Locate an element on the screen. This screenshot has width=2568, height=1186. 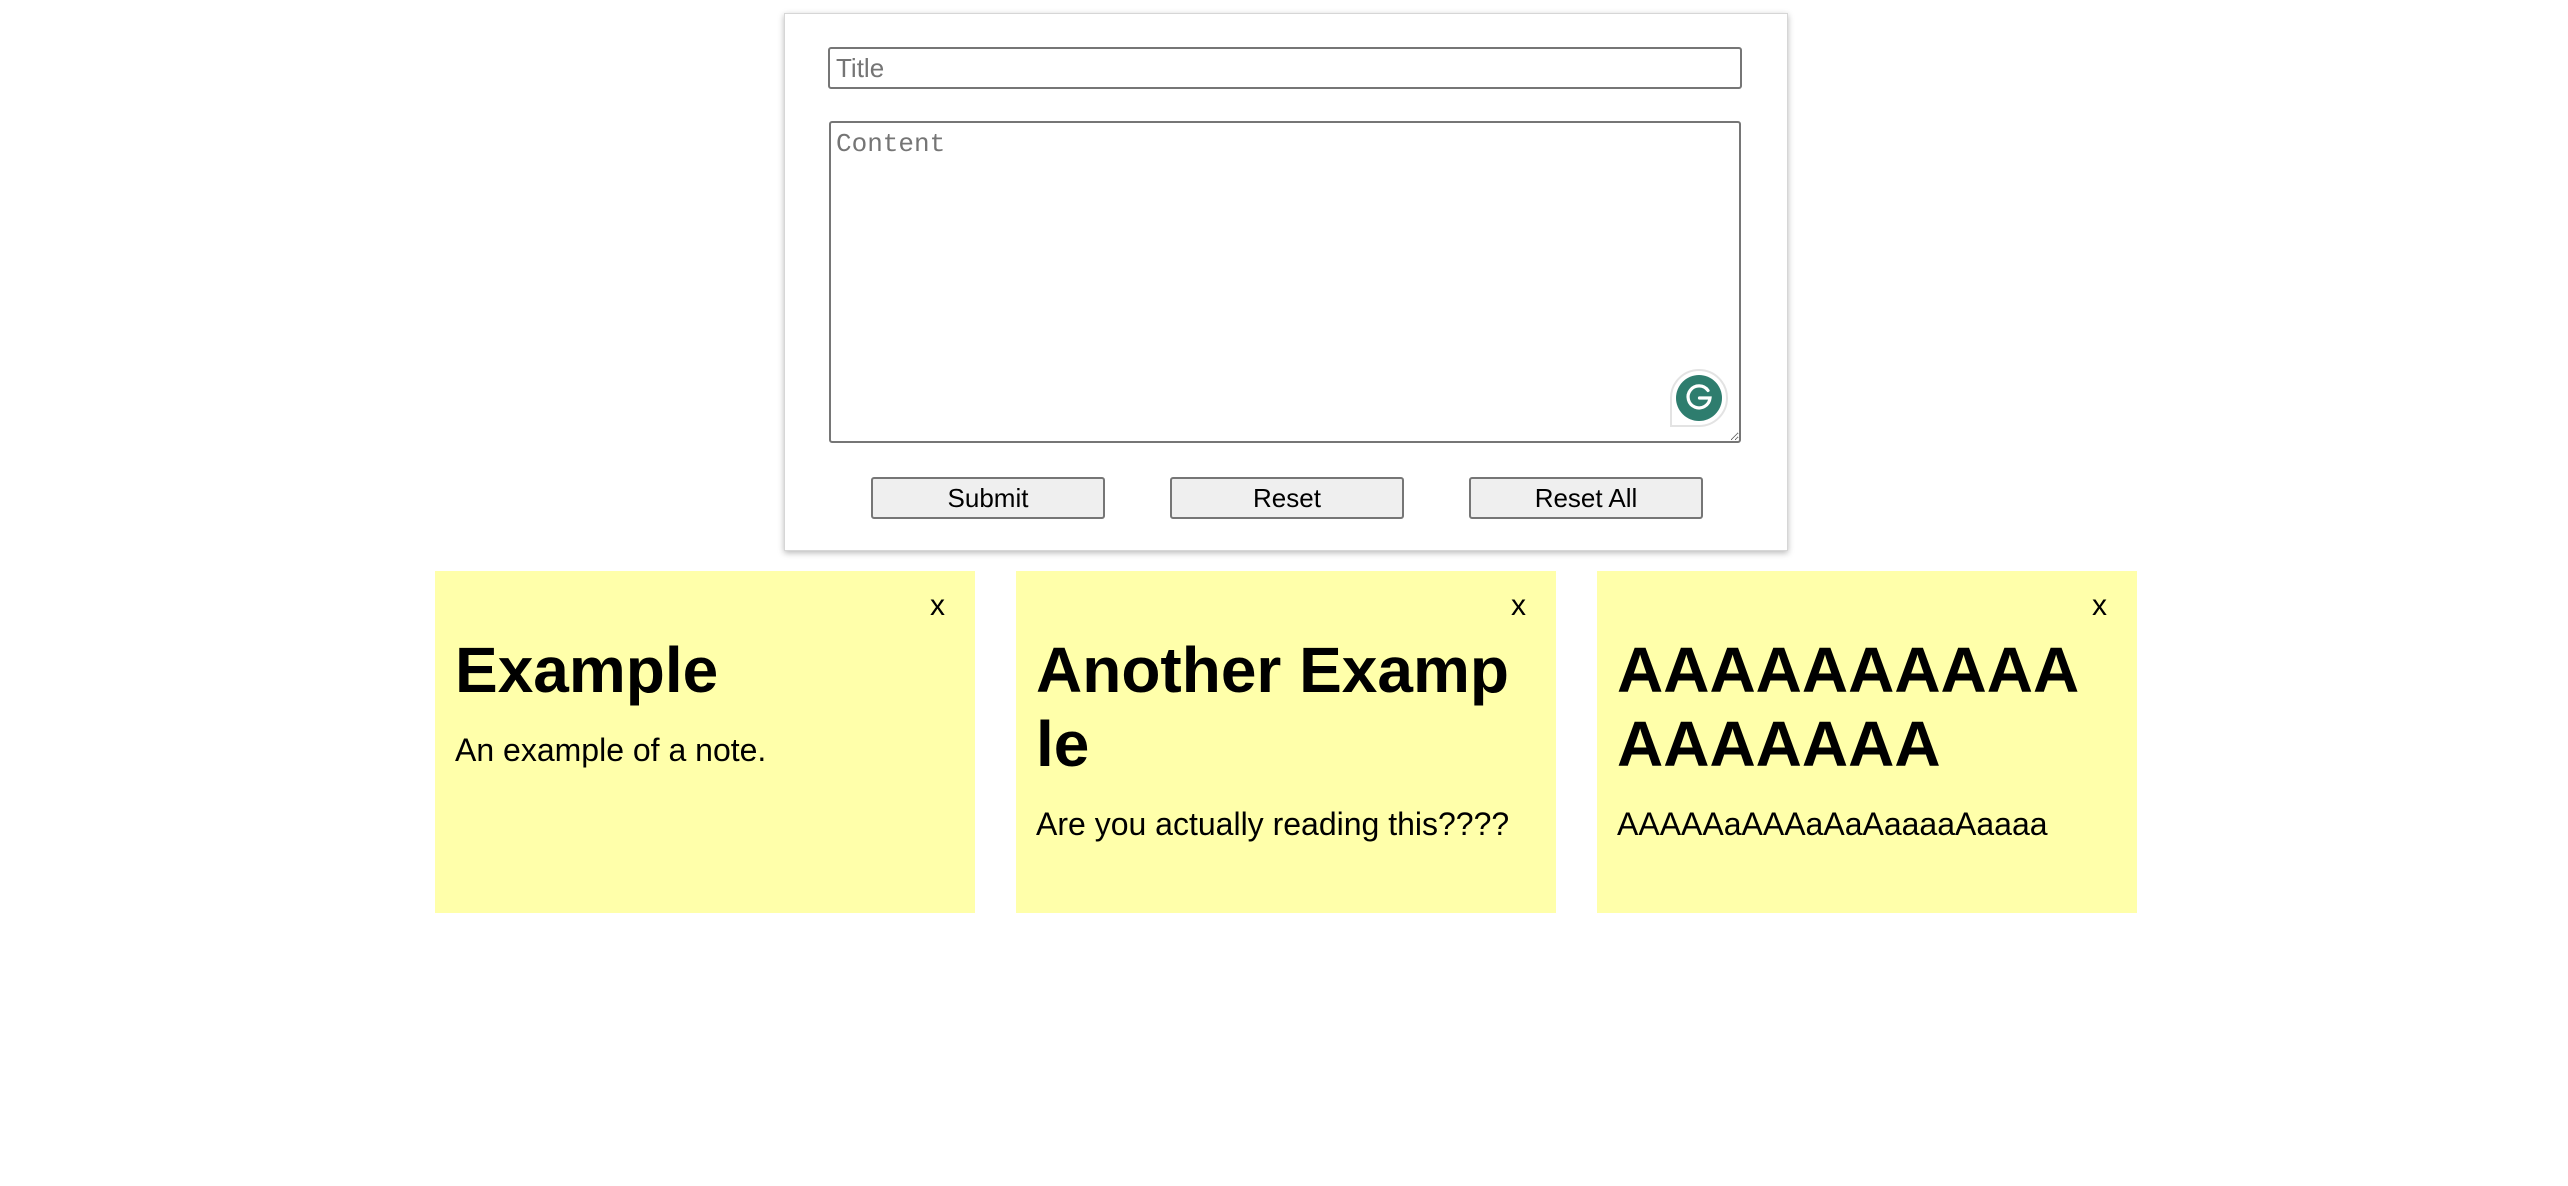
title-input is located at coordinates (1285, 68).